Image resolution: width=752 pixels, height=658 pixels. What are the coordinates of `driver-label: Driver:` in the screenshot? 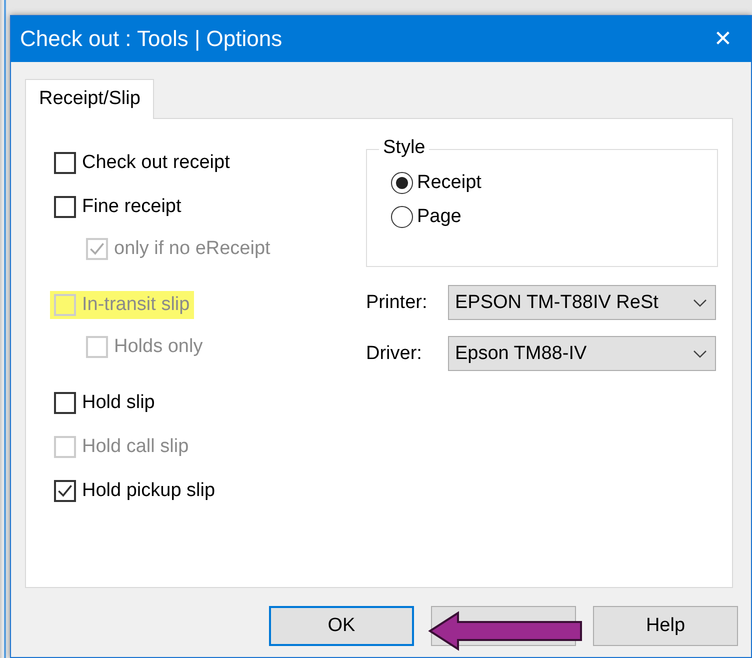 It's located at (394, 353).